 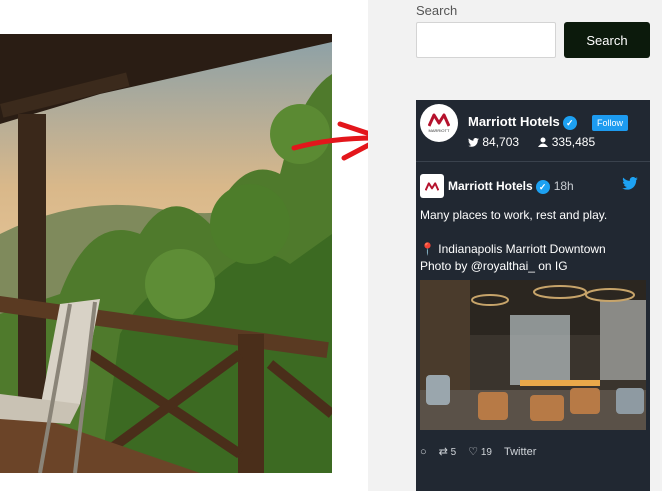 I want to click on tweets-stat: 84,703, so click(x=499, y=142).